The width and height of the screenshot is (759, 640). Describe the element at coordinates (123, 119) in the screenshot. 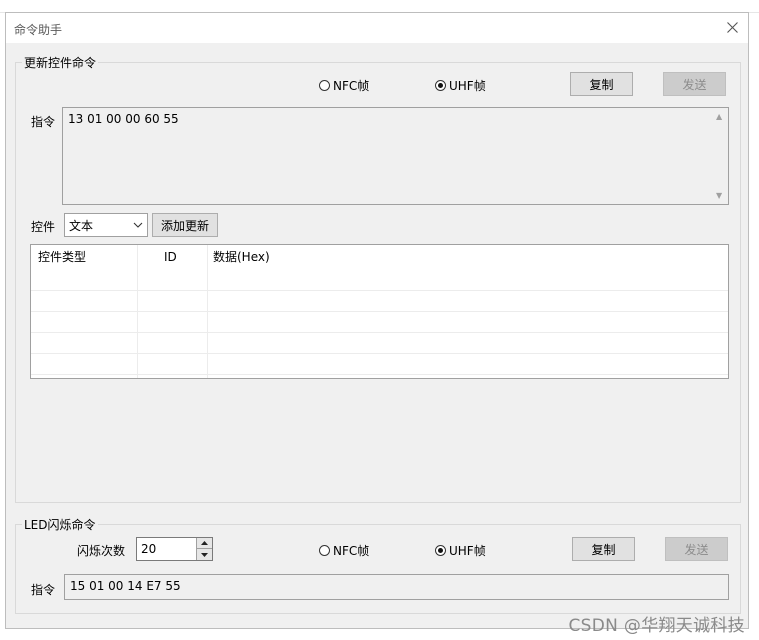

I see `update-command-value: 13 01 00 00 60 55` at that location.